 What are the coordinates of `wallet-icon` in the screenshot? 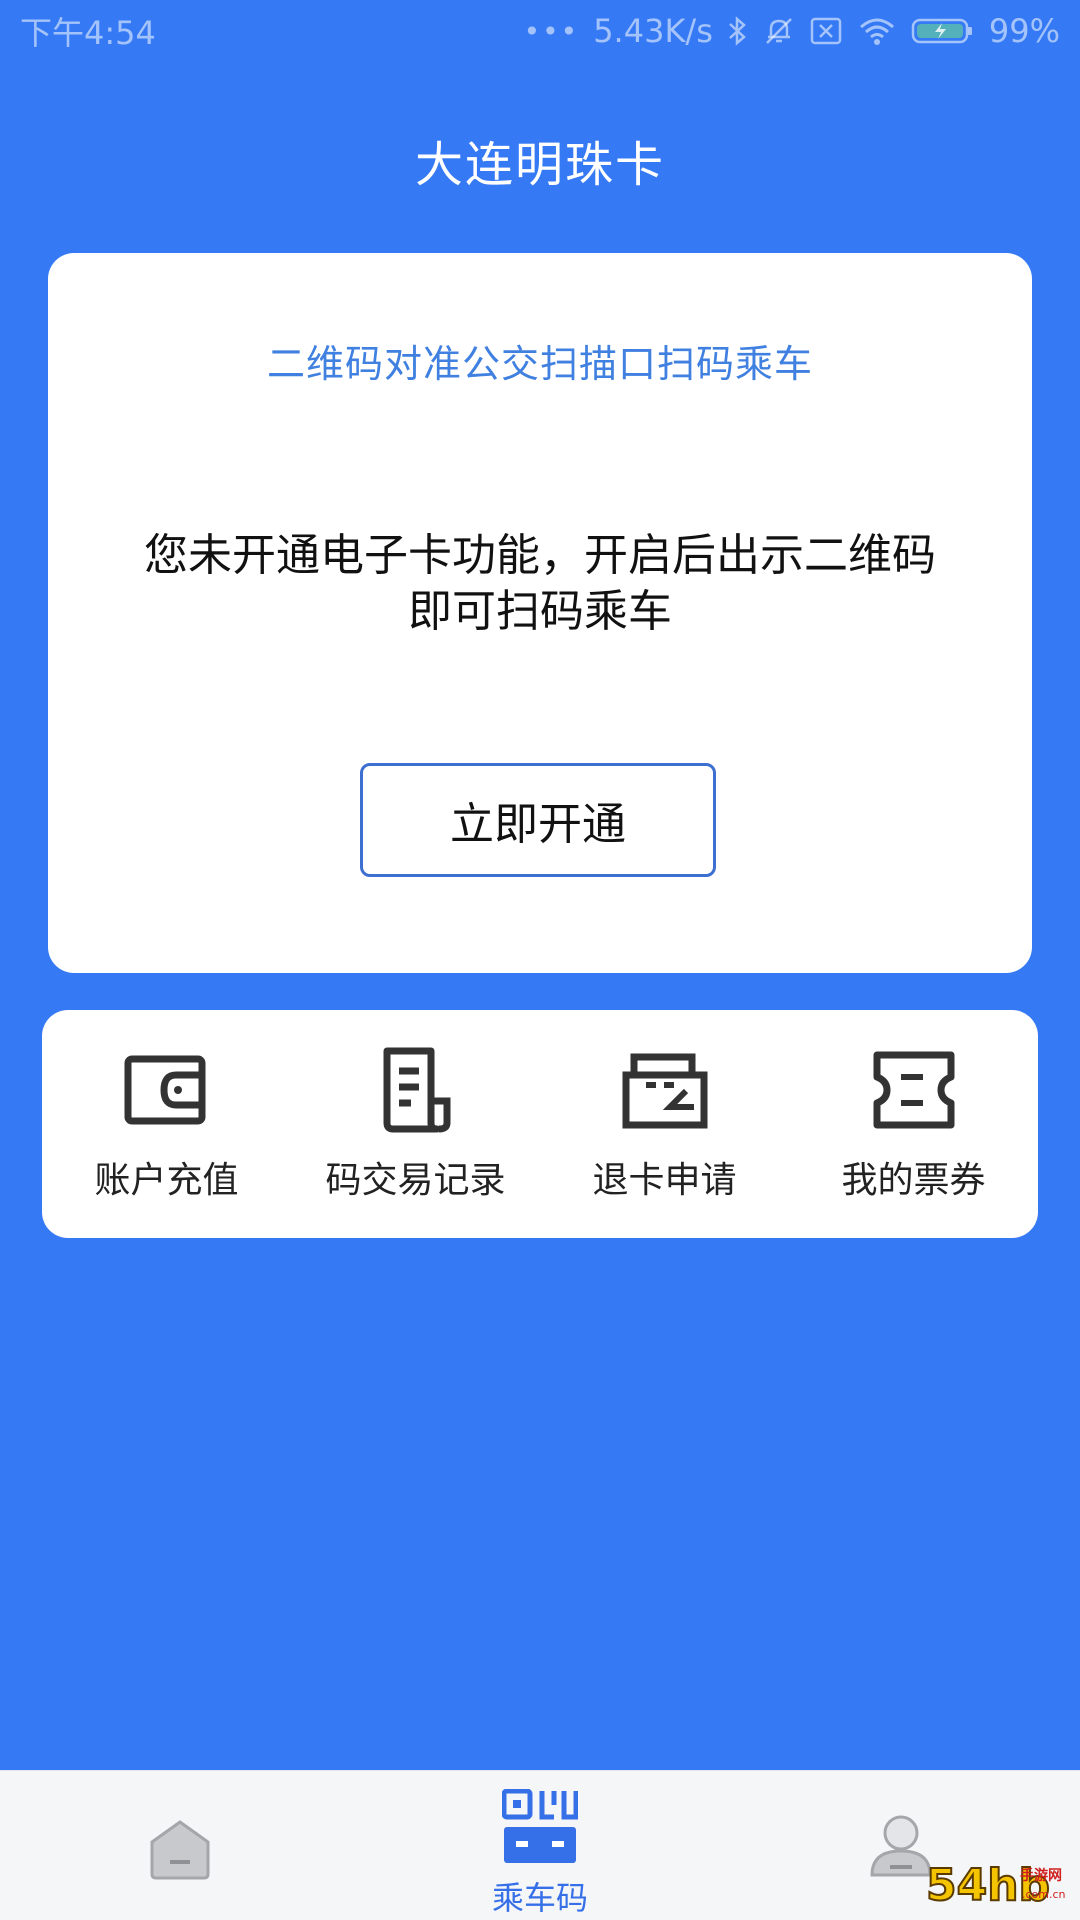 It's located at (164, 1090).